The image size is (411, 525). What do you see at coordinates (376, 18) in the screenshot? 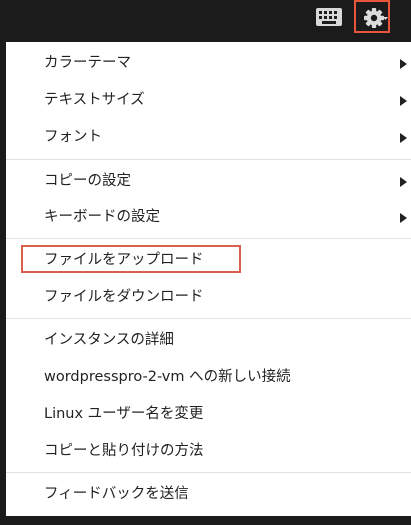
I see `gear-icon` at bounding box center [376, 18].